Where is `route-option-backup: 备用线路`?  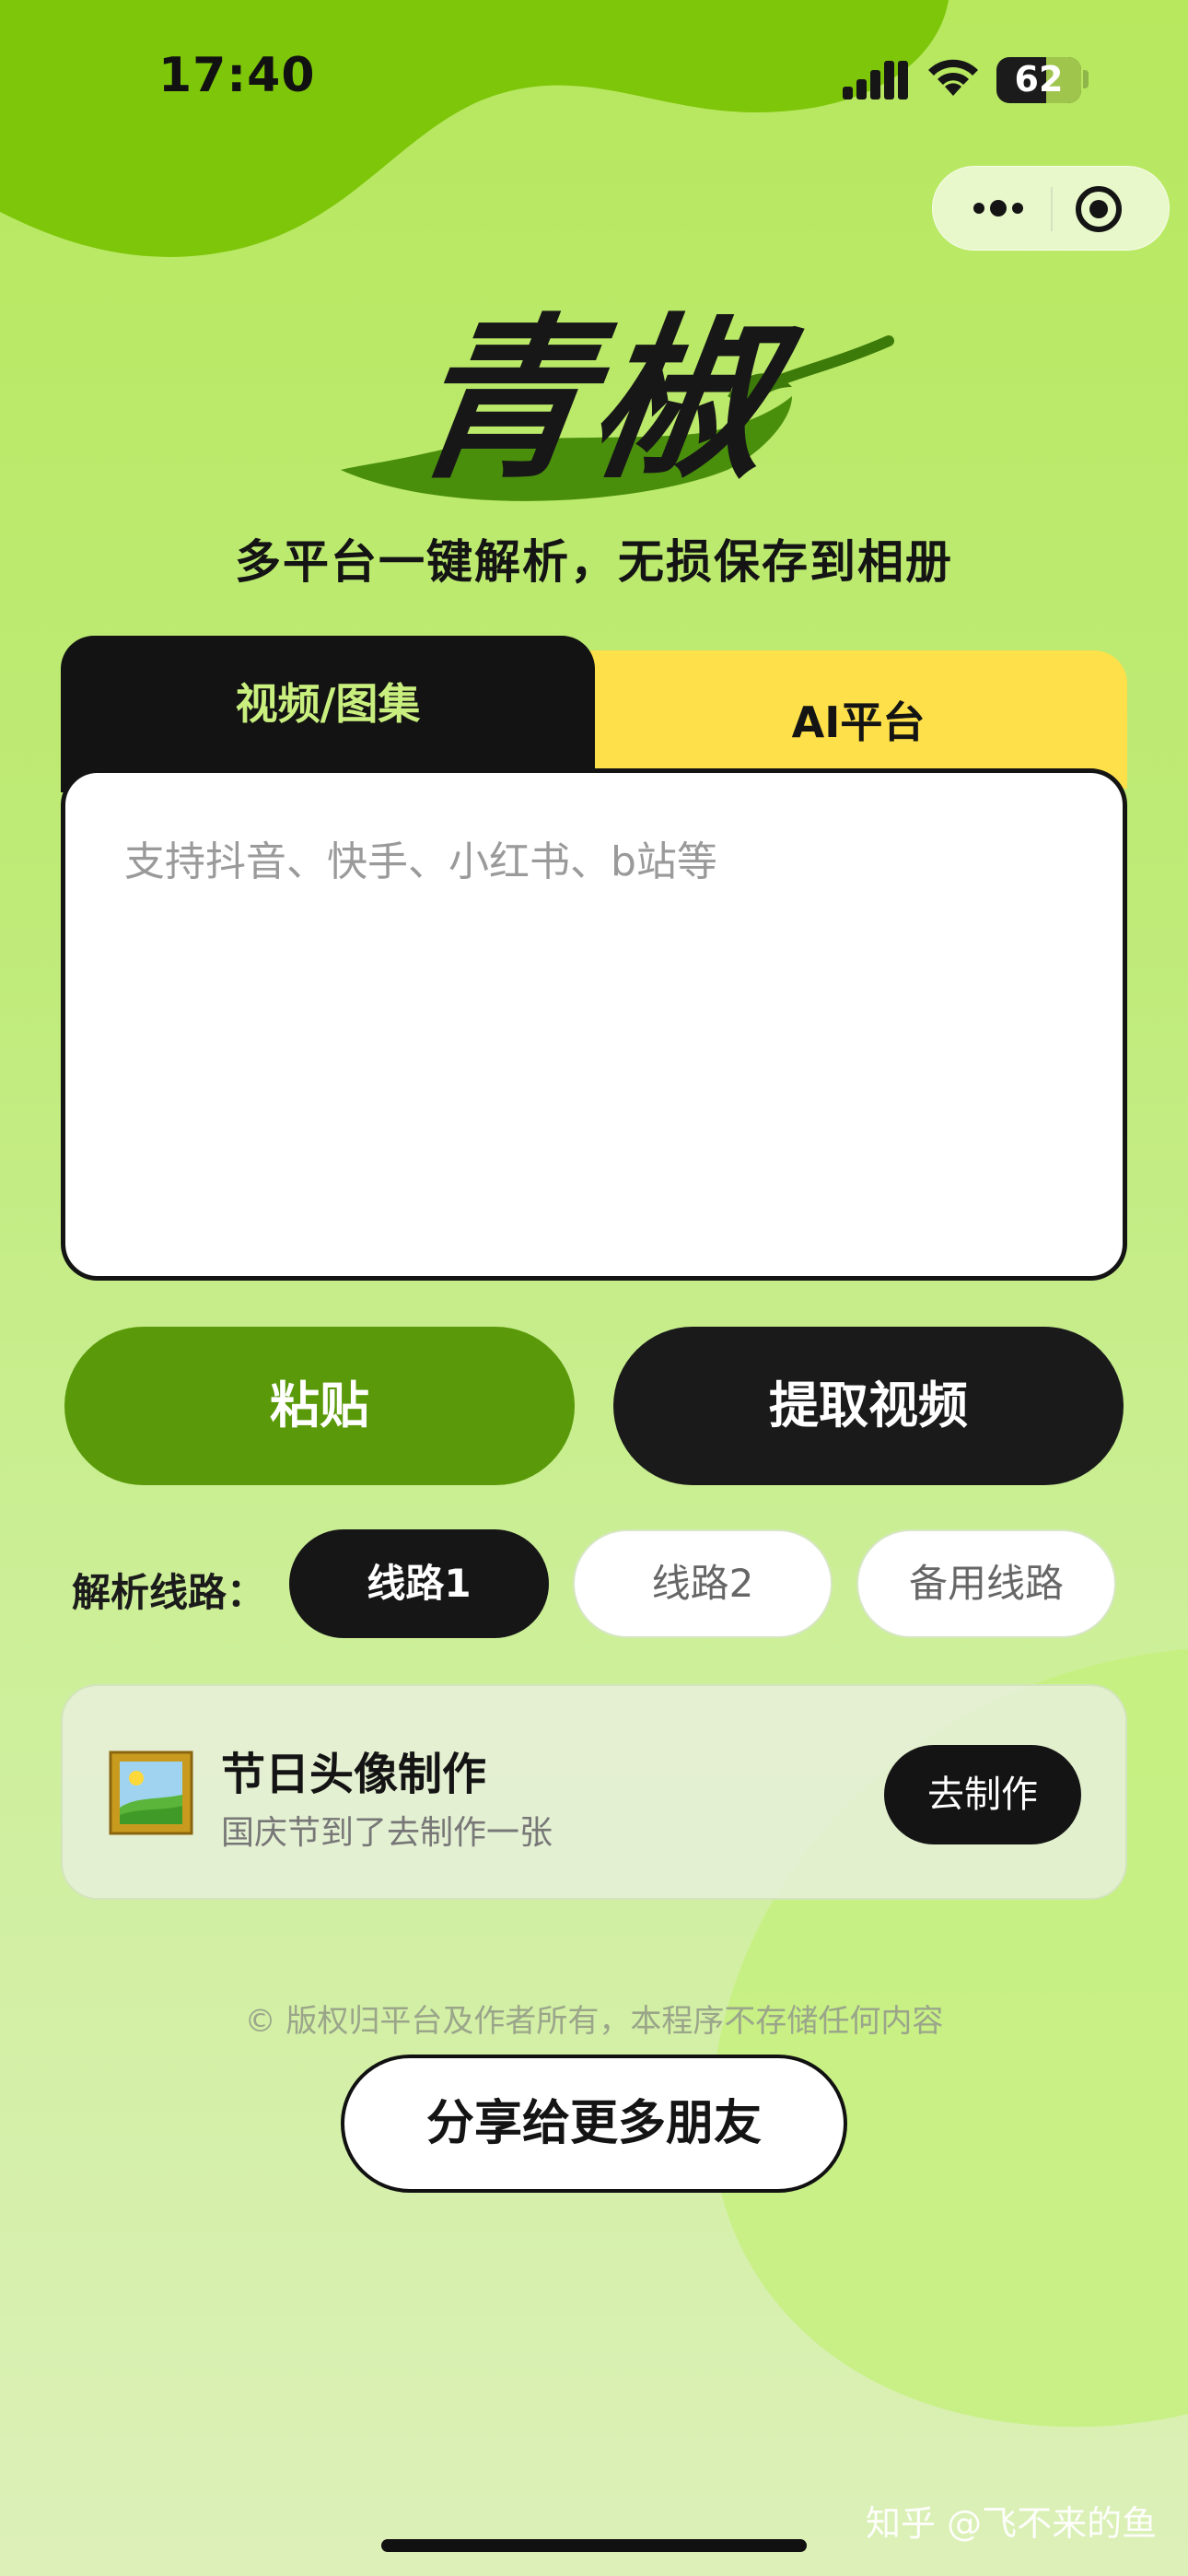
route-option-backup: 备用线路 is located at coordinates (986, 1583).